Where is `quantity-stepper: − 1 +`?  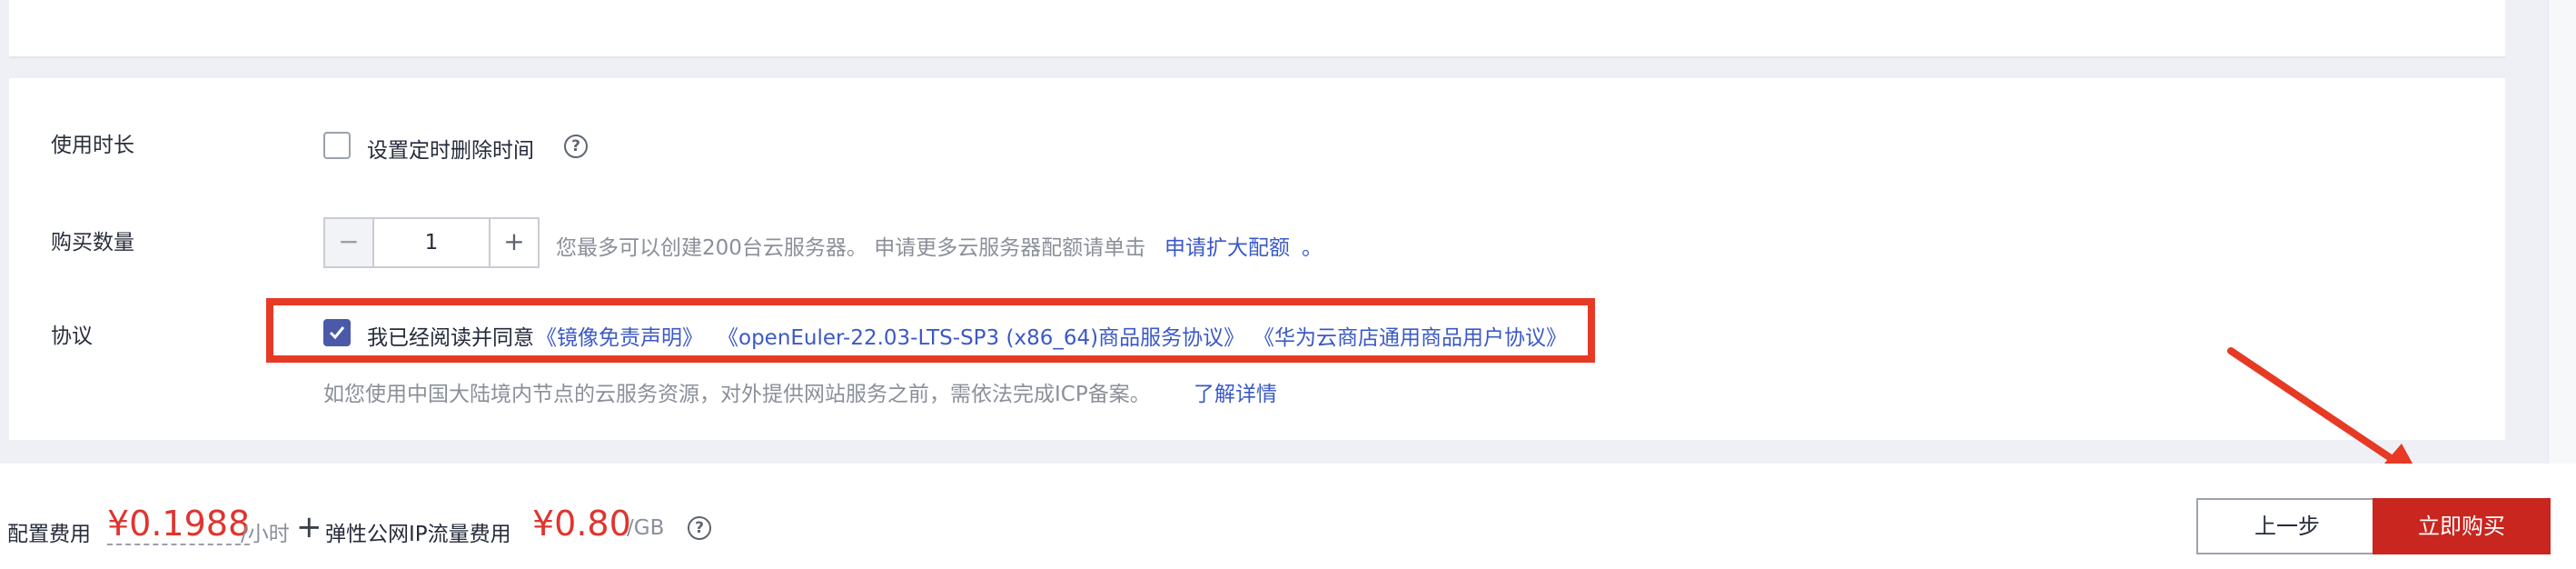
quantity-stepper: − 1 + is located at coordinates (431, 242).